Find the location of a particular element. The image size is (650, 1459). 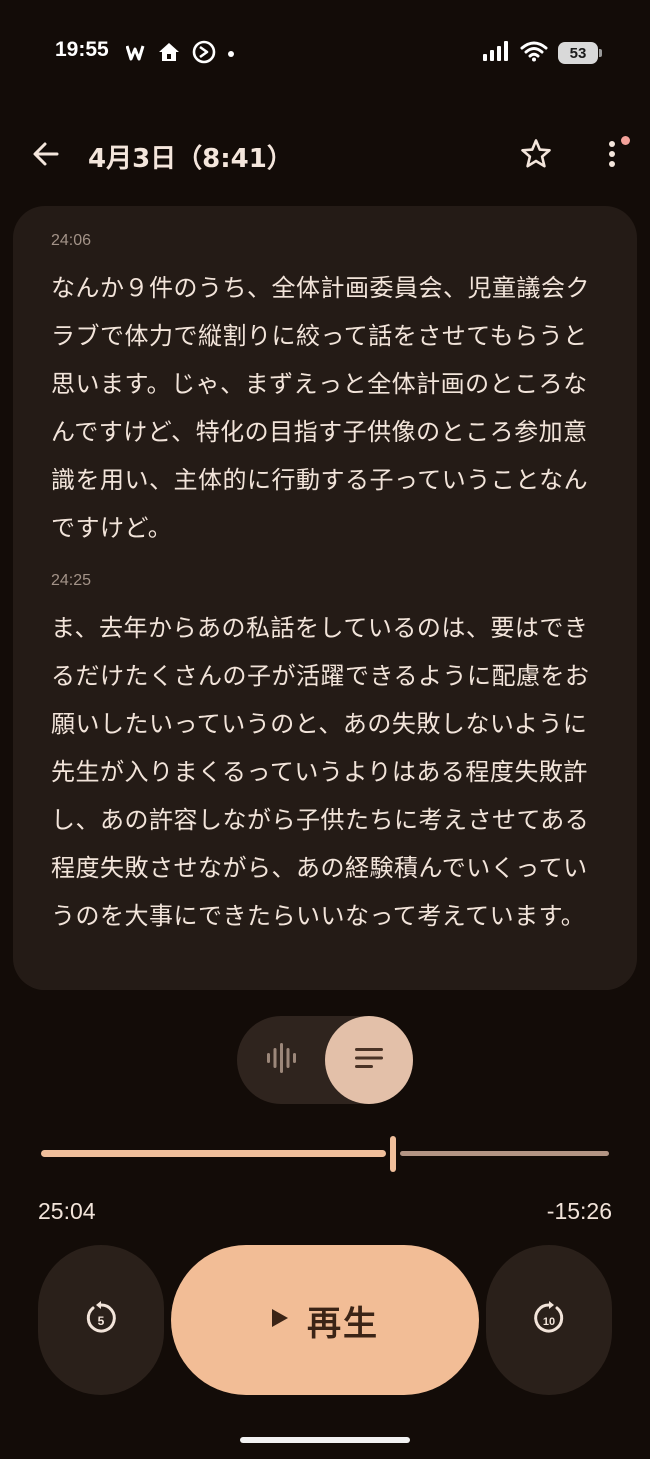

waveform-icon is located at coordinates (281, 1060).